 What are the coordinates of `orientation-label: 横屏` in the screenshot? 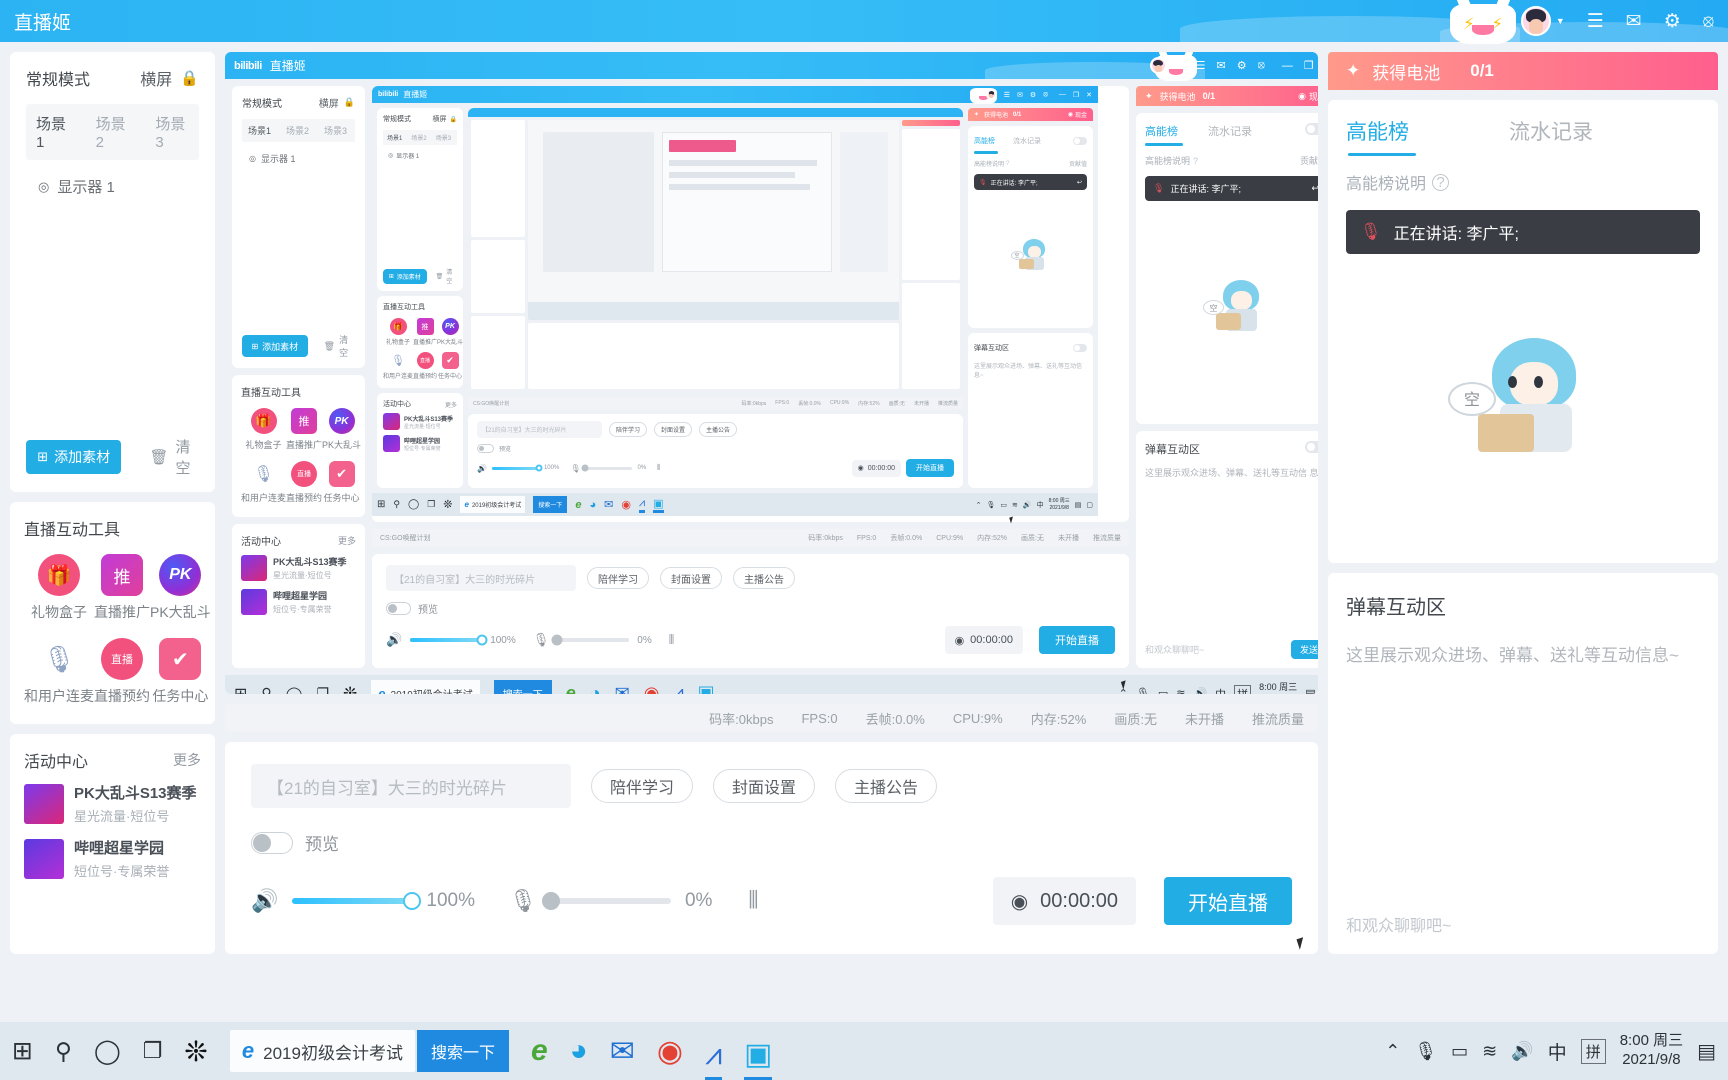 It's located at (329, 102).